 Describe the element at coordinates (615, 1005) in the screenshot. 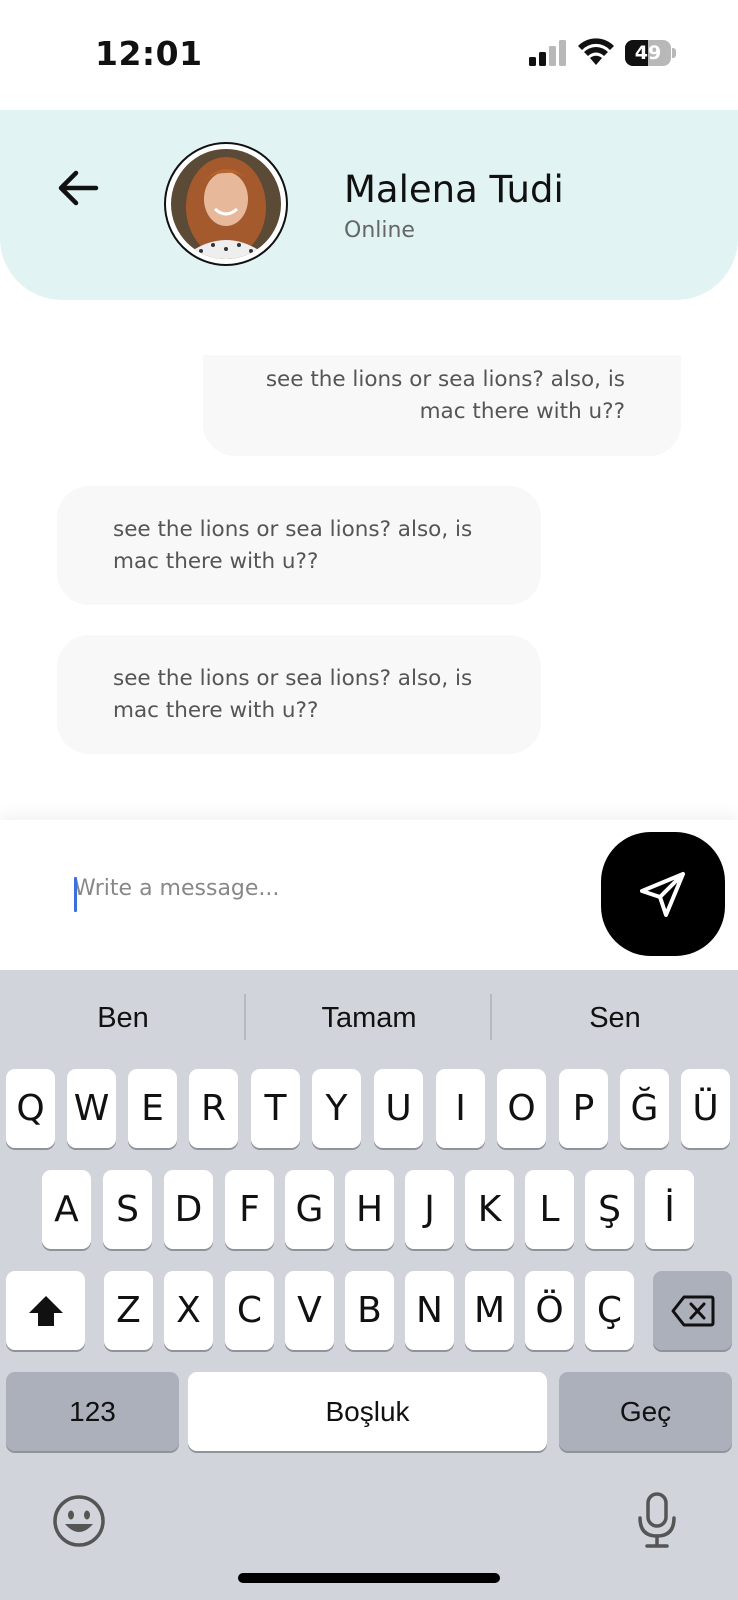

I see `suggestion-item: Sen` at that location.